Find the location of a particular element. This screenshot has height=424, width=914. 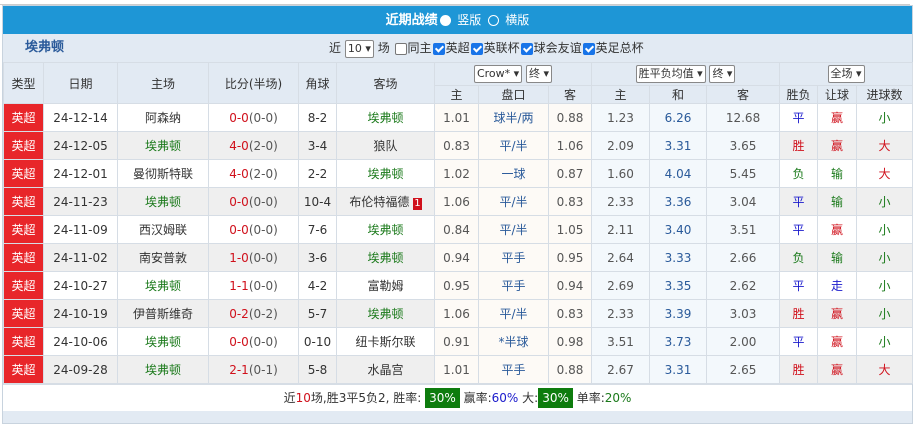

euro-odds-controls: 胜平负均值 ▾ 终 ▾ is located at coordinates (686, 74).